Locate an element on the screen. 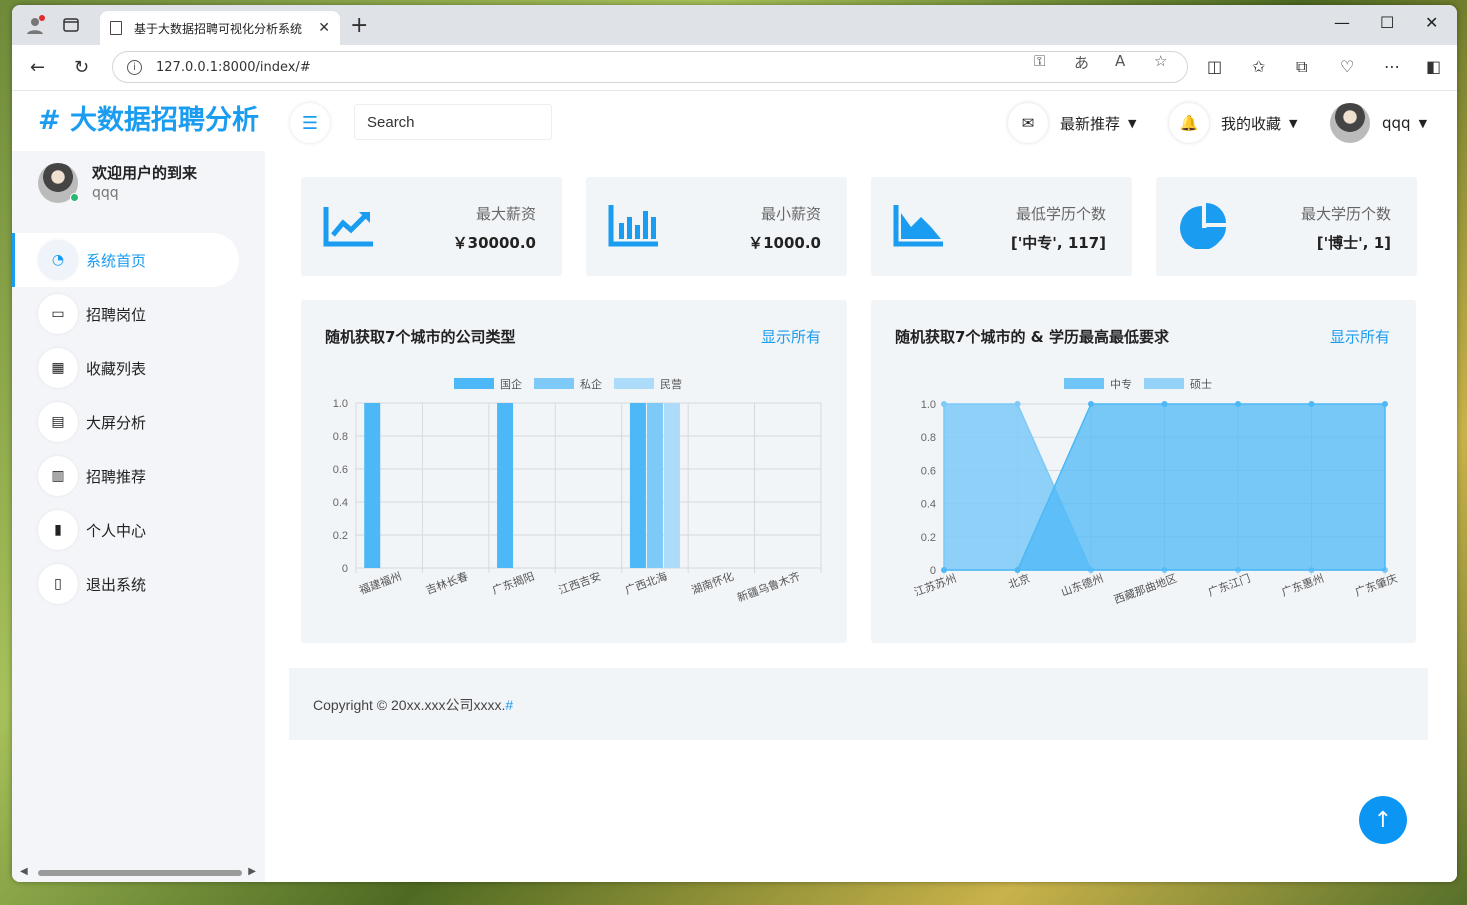 This screenshot has height=905, width=1467. sidebar-item-bigscreen: ▤ 大屏分析 is located at coordinates (138, 422).